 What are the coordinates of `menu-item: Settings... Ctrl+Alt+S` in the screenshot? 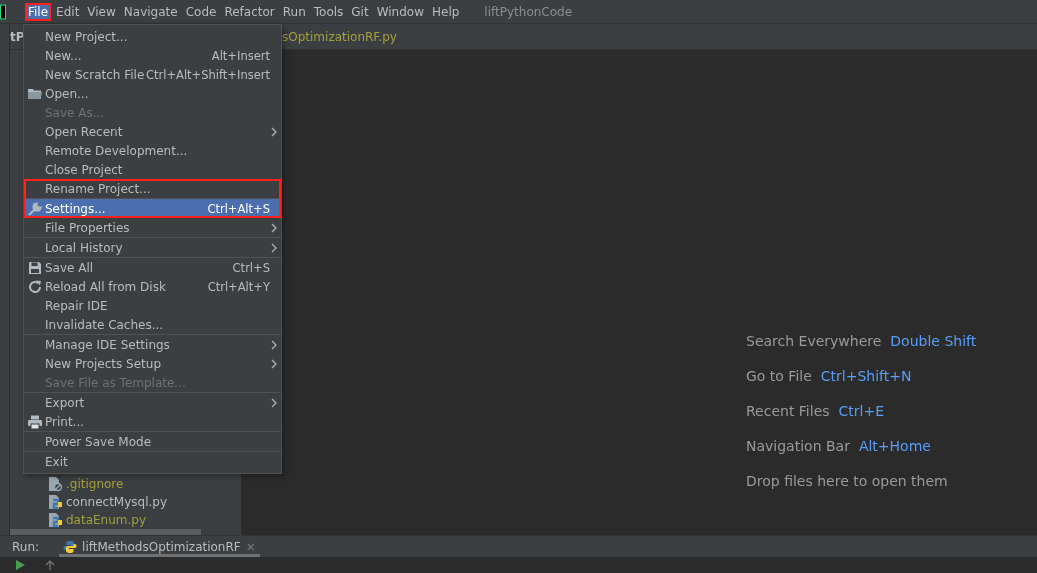 It's located at (152, 208).